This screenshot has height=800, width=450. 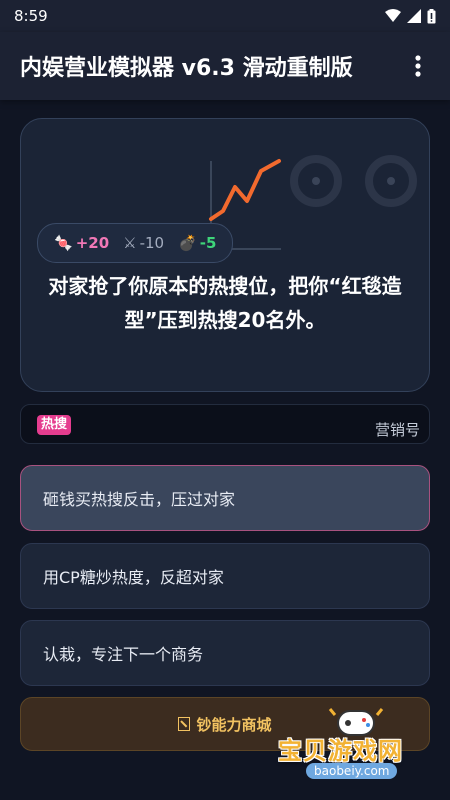 I want to click on option-give-up: 认栽，专注下一个商务, so click(x=225, y=653).